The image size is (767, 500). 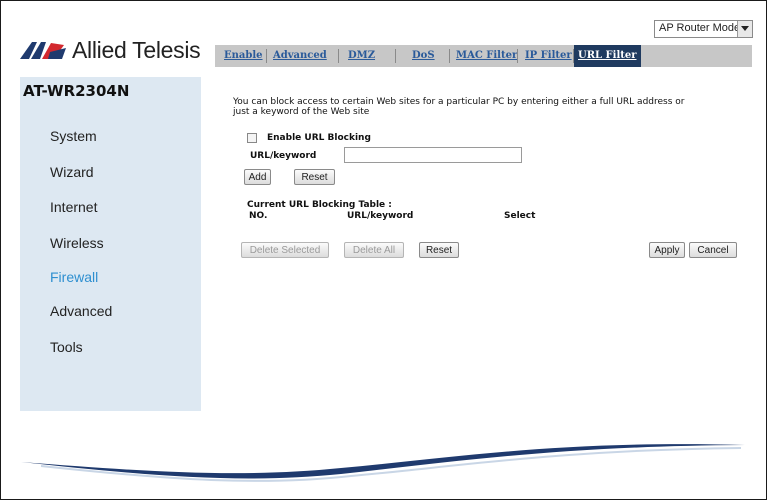 I want to click on sidebar-item-system: System, so click(x=73, y=136).